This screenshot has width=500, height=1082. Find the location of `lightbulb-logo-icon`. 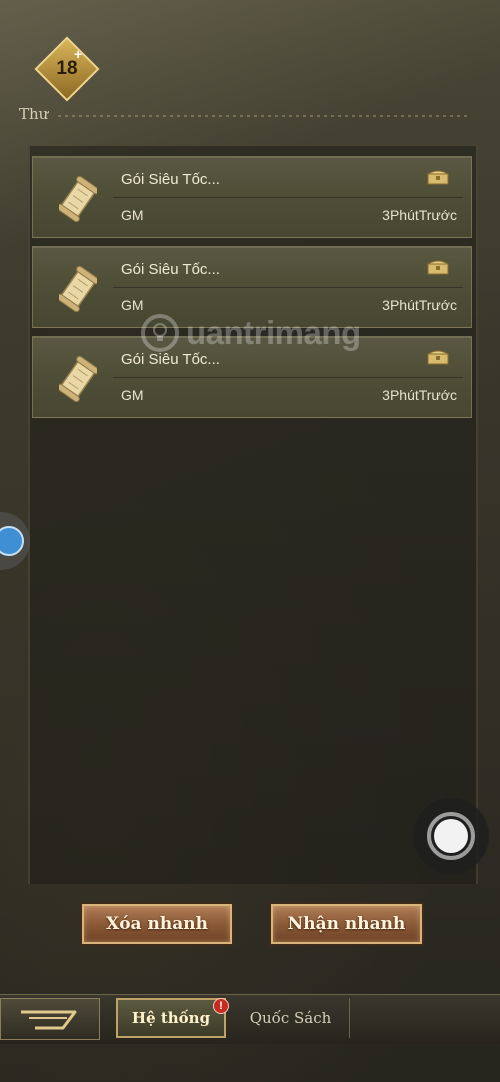

lightbulb-logo-icon is located at coordinates (160, 333).